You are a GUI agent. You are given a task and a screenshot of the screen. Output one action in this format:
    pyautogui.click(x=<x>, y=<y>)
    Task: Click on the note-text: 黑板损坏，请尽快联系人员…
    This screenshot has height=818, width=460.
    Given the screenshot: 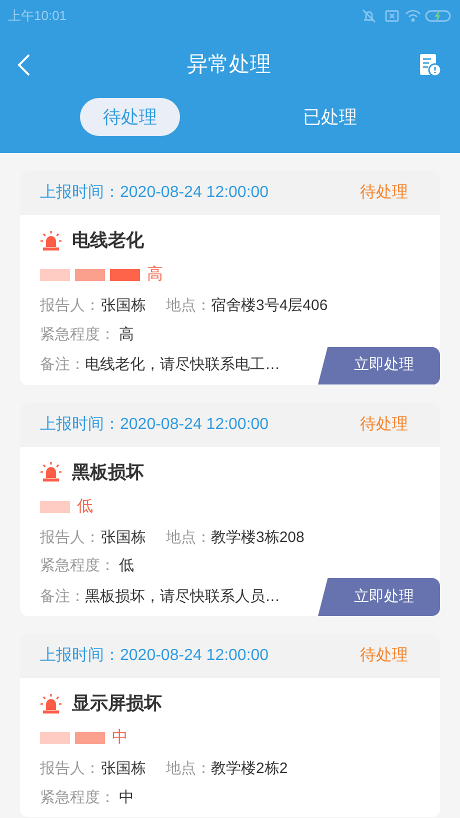 What is the action you would take?
    pyautogui.click(x=182, y=596)
    